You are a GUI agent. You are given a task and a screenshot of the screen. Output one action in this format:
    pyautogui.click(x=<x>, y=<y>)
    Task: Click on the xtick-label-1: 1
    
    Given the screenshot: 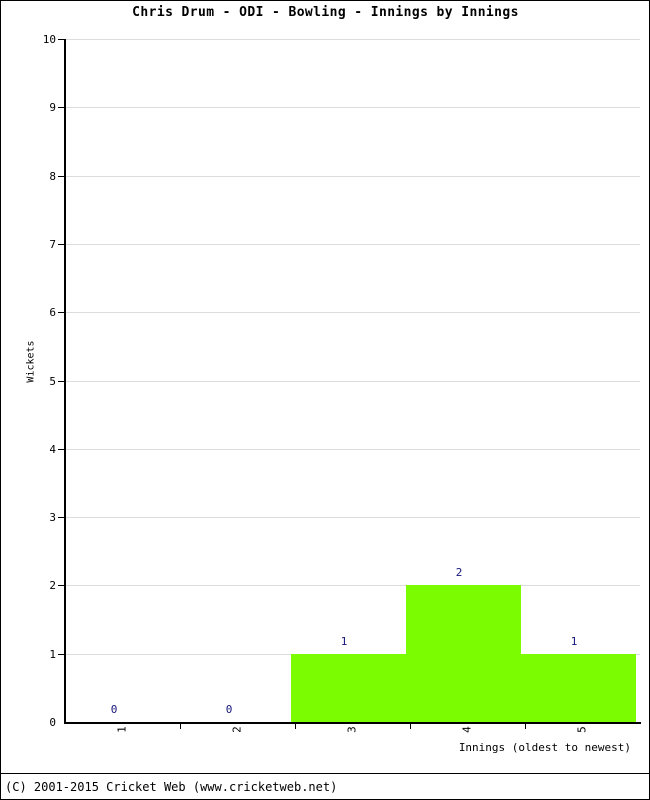 What is the action you would take?
    pyautogui.click(x=122, y=729)
    